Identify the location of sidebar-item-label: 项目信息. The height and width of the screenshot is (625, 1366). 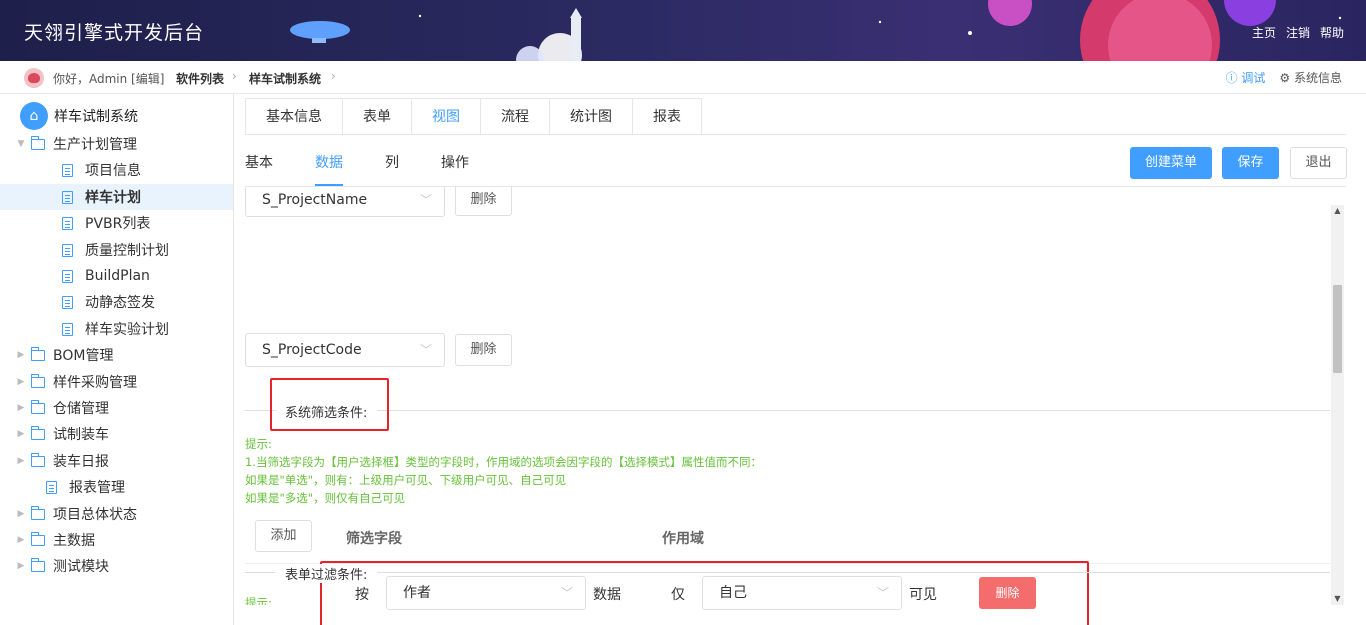
(113, 171).